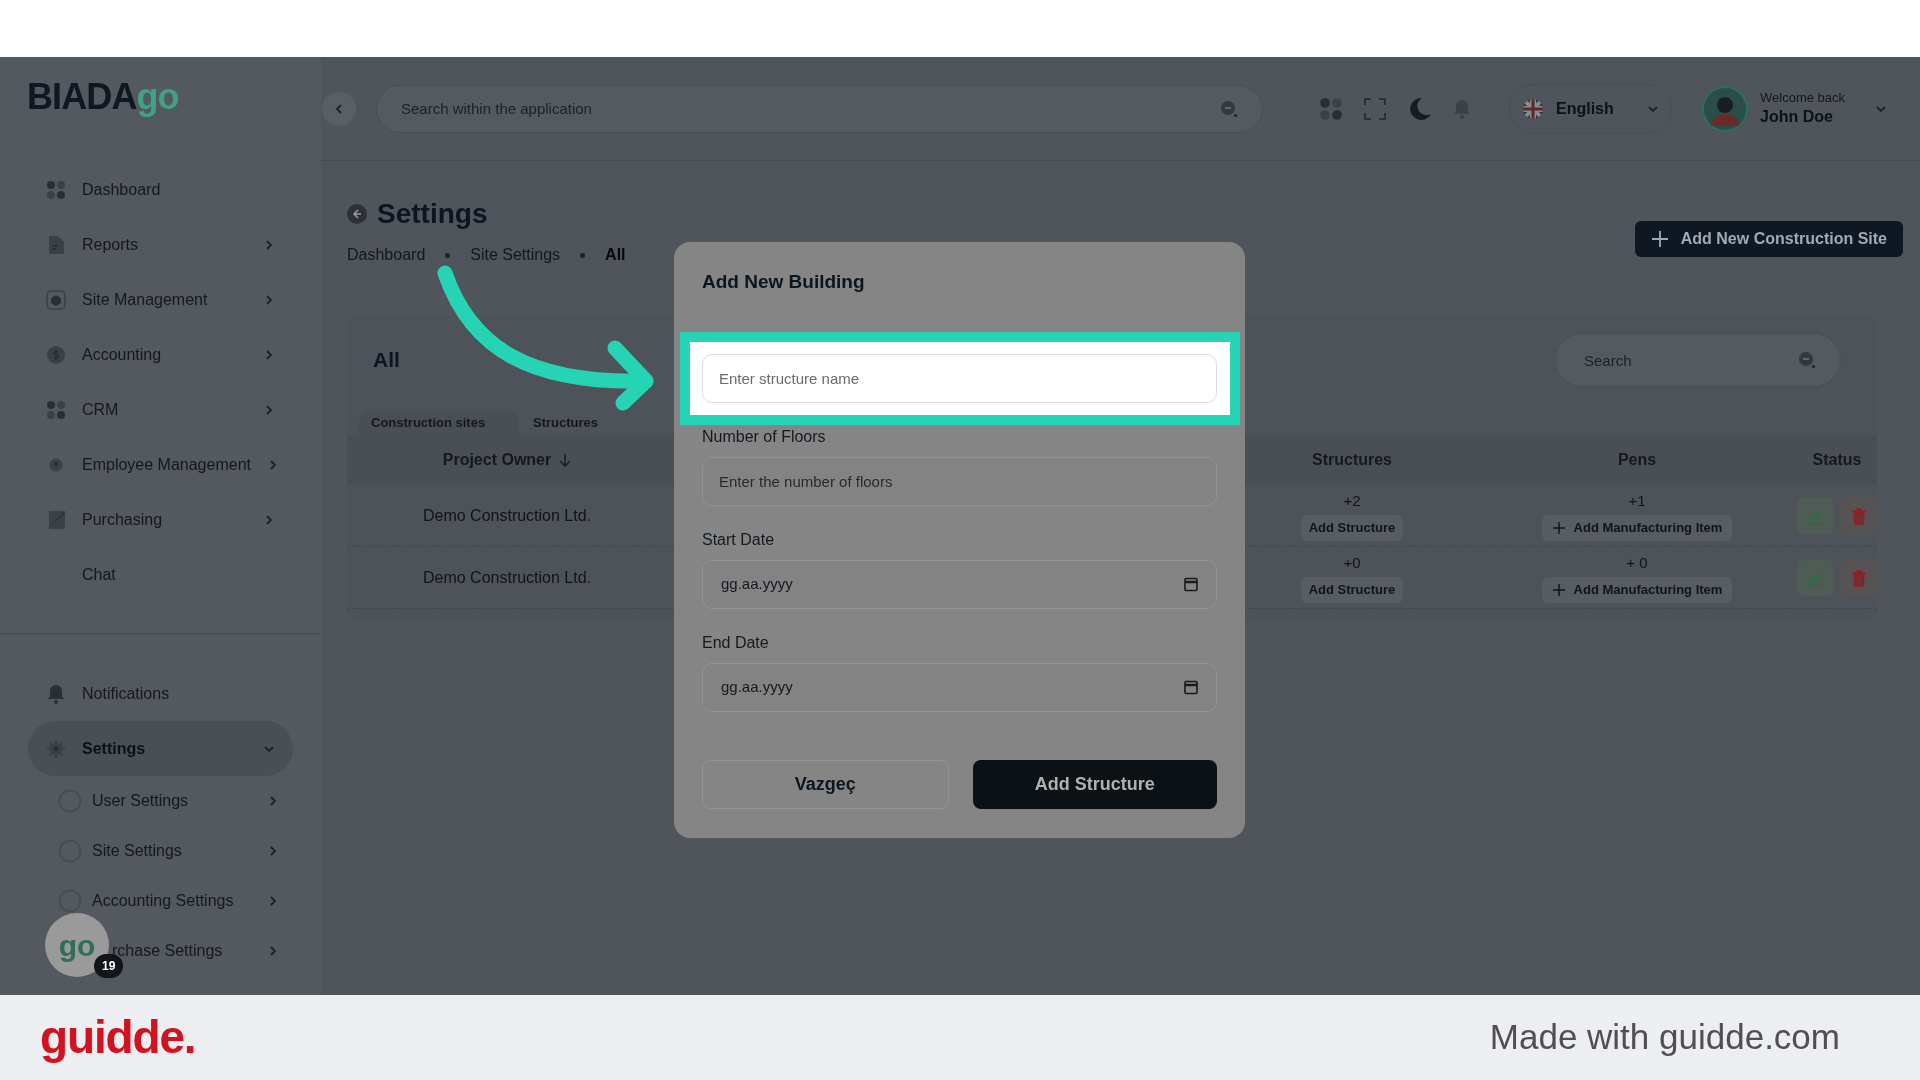  I want to click on sidebar-item: CRM, so click(160, 409).